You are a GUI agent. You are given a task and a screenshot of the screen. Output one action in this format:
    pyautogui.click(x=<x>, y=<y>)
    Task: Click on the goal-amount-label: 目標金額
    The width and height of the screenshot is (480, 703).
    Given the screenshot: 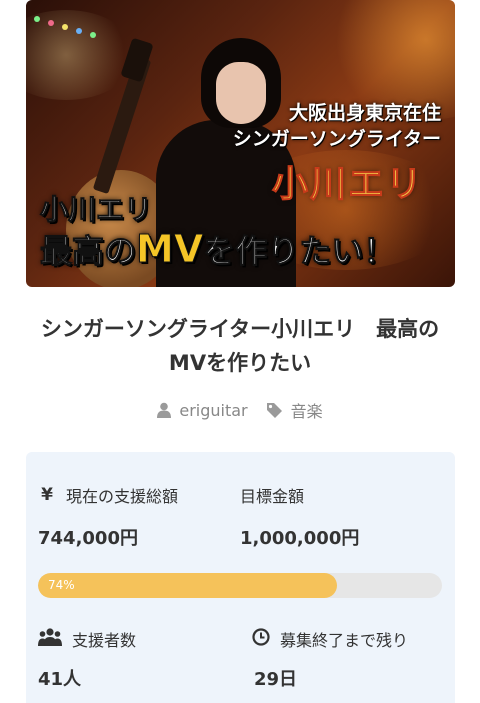 What is the action you would take?
    pyautogui.click(x=272, y=495)
    